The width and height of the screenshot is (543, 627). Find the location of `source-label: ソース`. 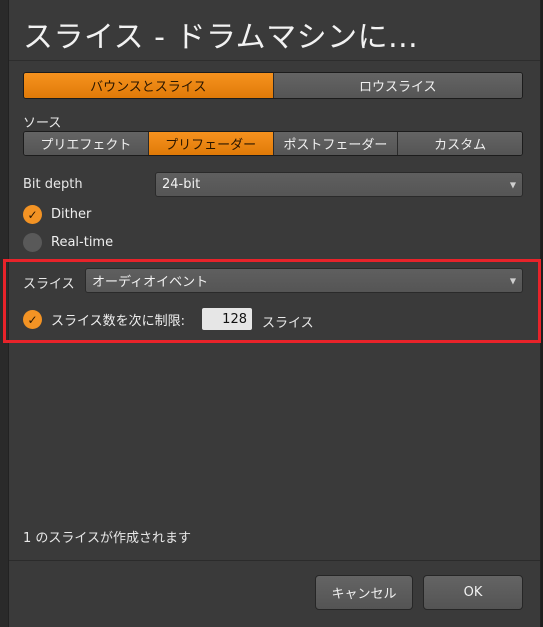

source-label: ソース is located at coordinates (42, 123).